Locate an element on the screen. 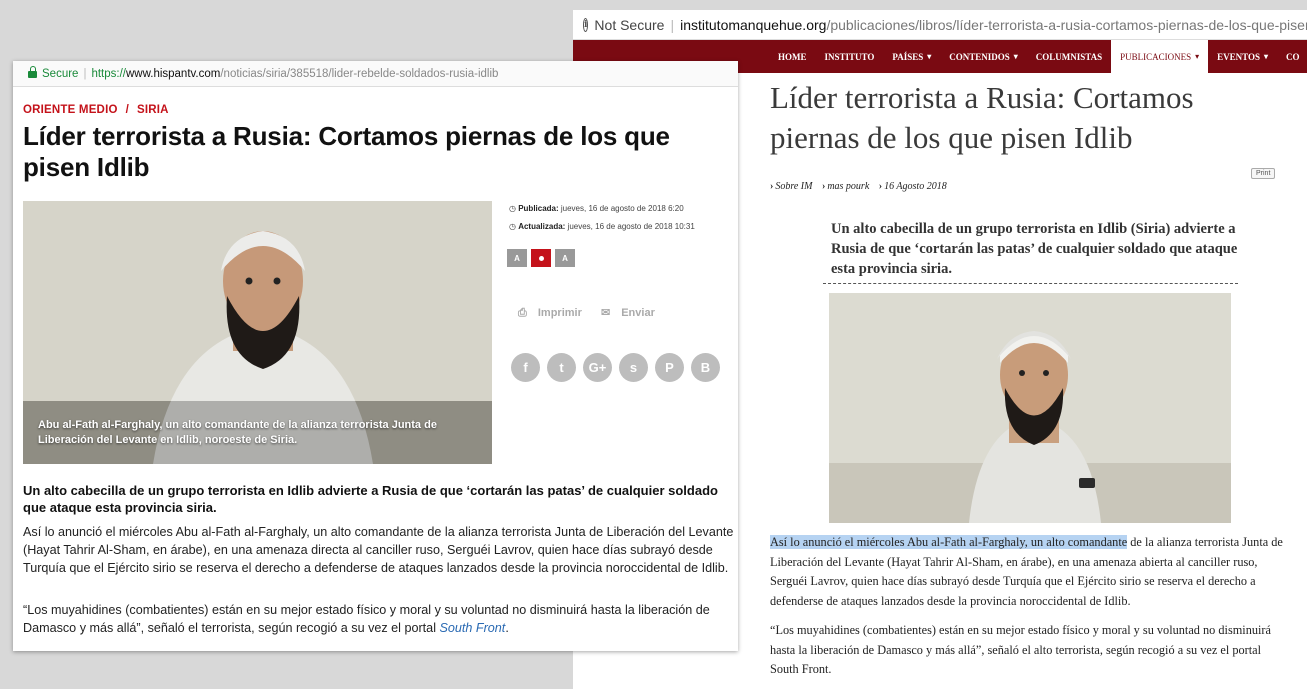 The width and height of the screenshot is (1307, 689). url-domain: institutomanquehue.org is located at coordinates (753, 24).